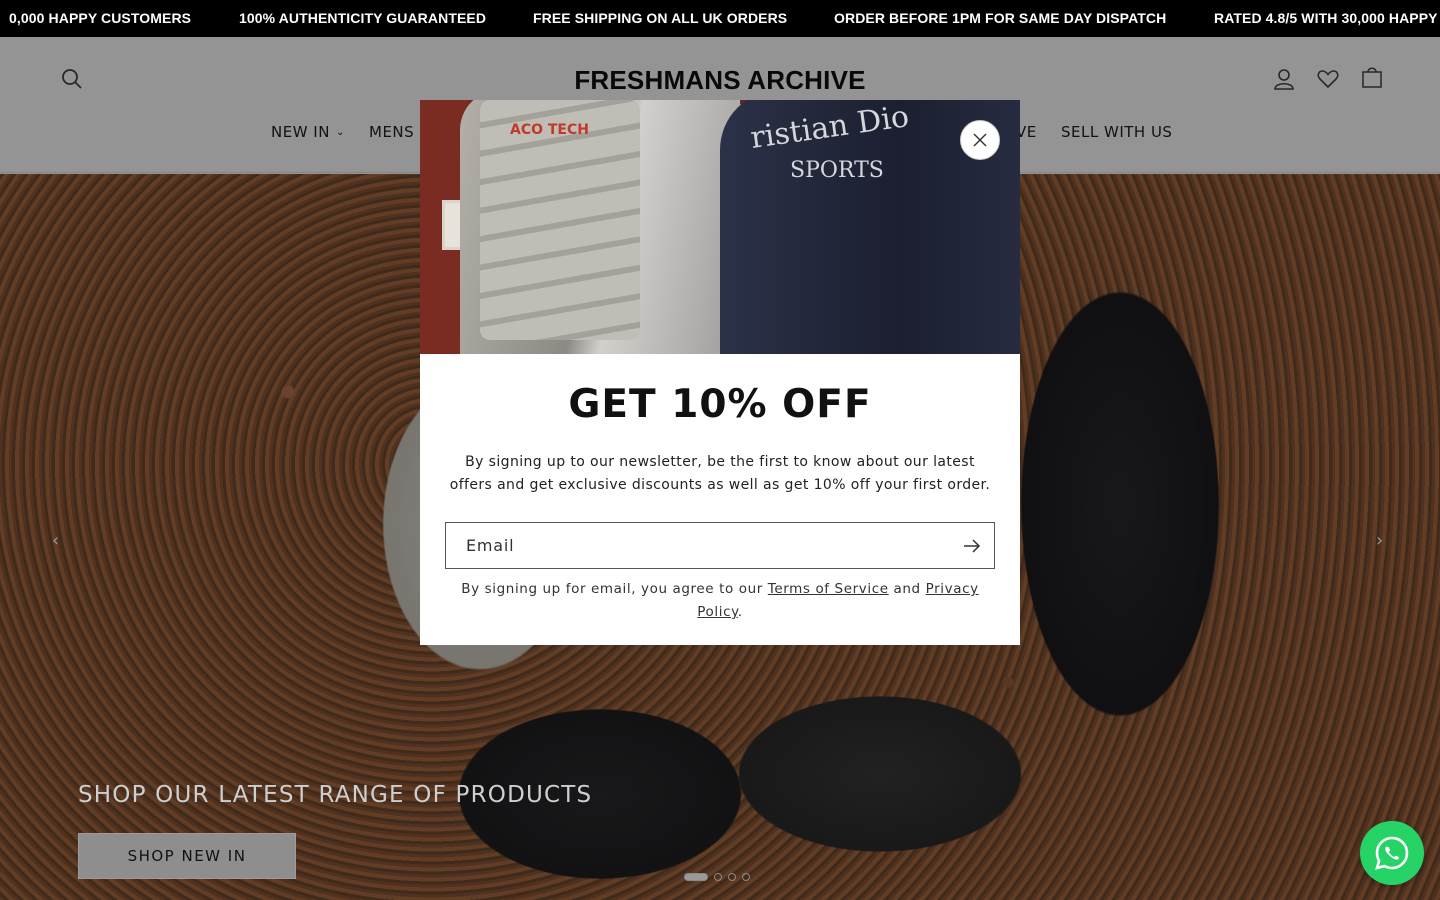 The height and width of the screenshot is (900, 1440). What do you see at coordinates (696, 877) in the screenshot?
I see `slide-dot-active` at bounding box center [696, 877].